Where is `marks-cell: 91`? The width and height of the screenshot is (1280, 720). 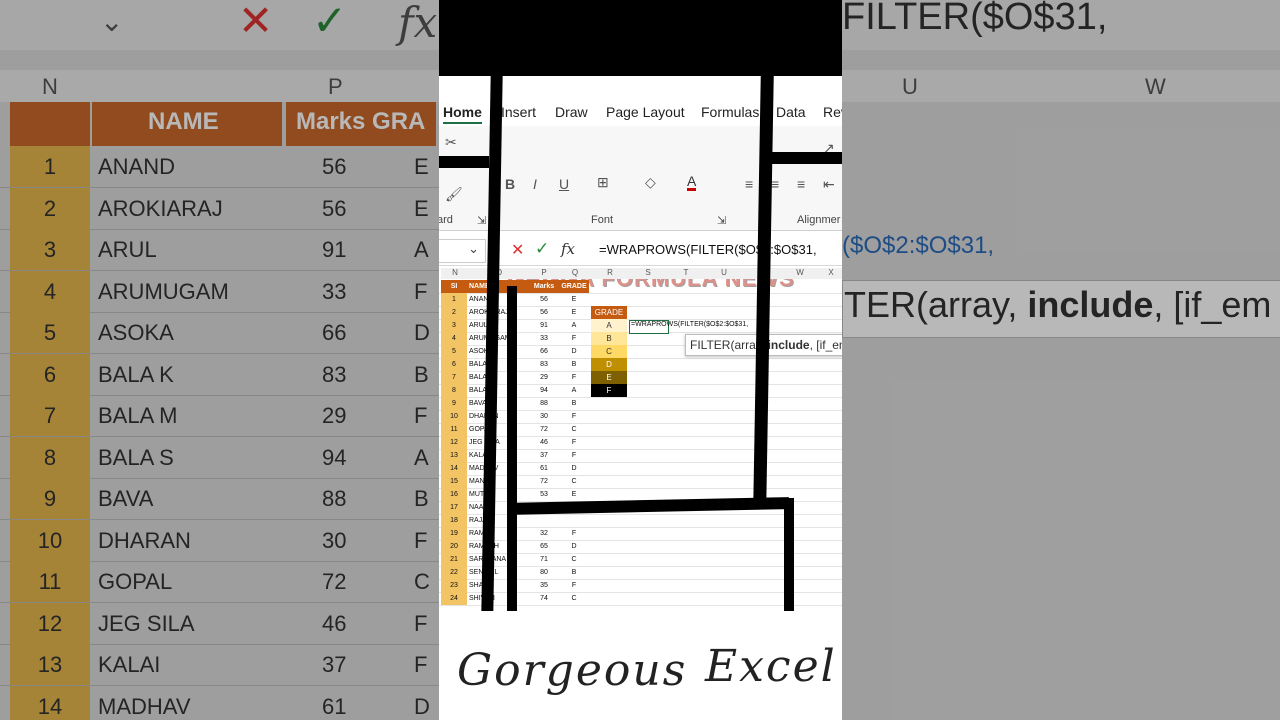 marks-cell: 91 is located at coordinates (544, 325).